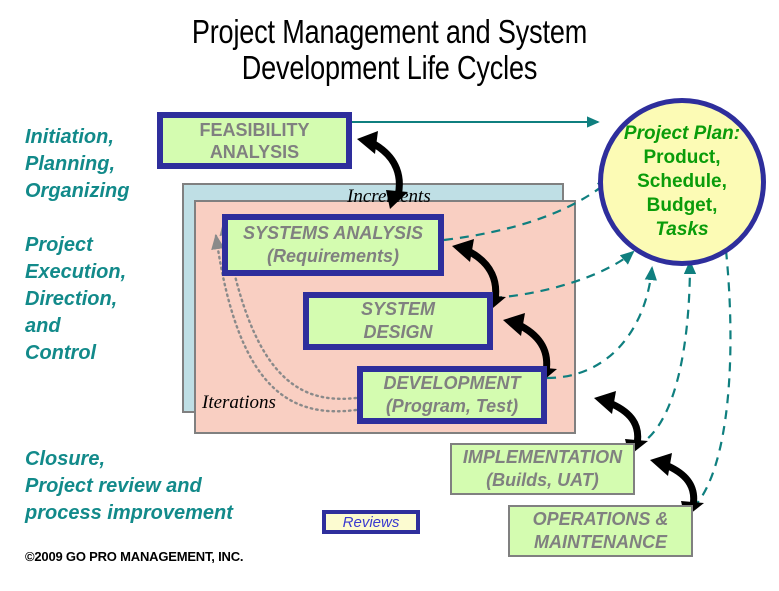 The image size is (779, 591). Describe the element at coordinates (398, 321) in the screenshot. I see `box-system-design: SYSTEM DESIGN` at that location.